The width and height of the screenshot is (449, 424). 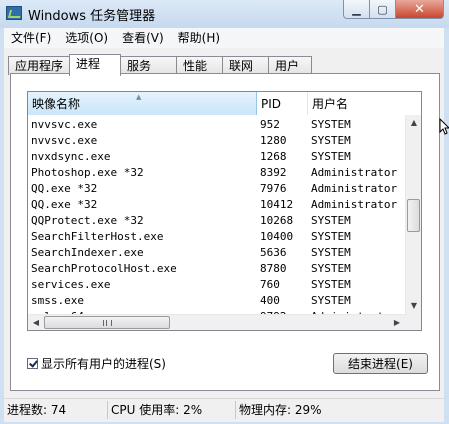 I want to click on cell-pid: 5636, so click(x=273, y=252).